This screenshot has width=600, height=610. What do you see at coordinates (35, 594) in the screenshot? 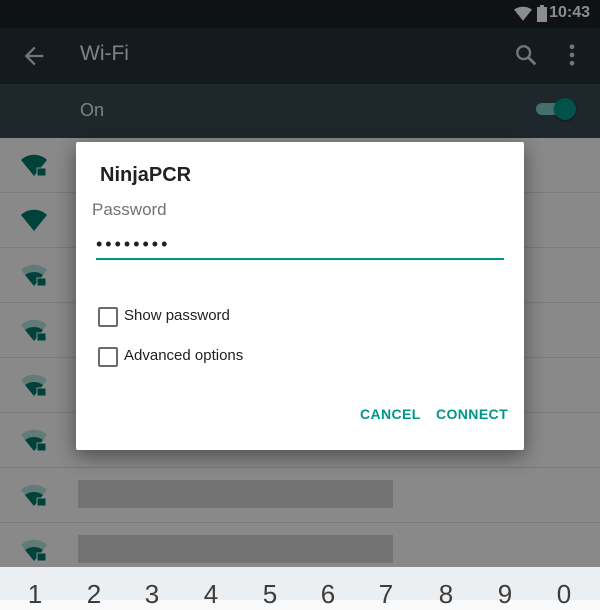
I see `key-1: 1` at bounding box center [35, 594].